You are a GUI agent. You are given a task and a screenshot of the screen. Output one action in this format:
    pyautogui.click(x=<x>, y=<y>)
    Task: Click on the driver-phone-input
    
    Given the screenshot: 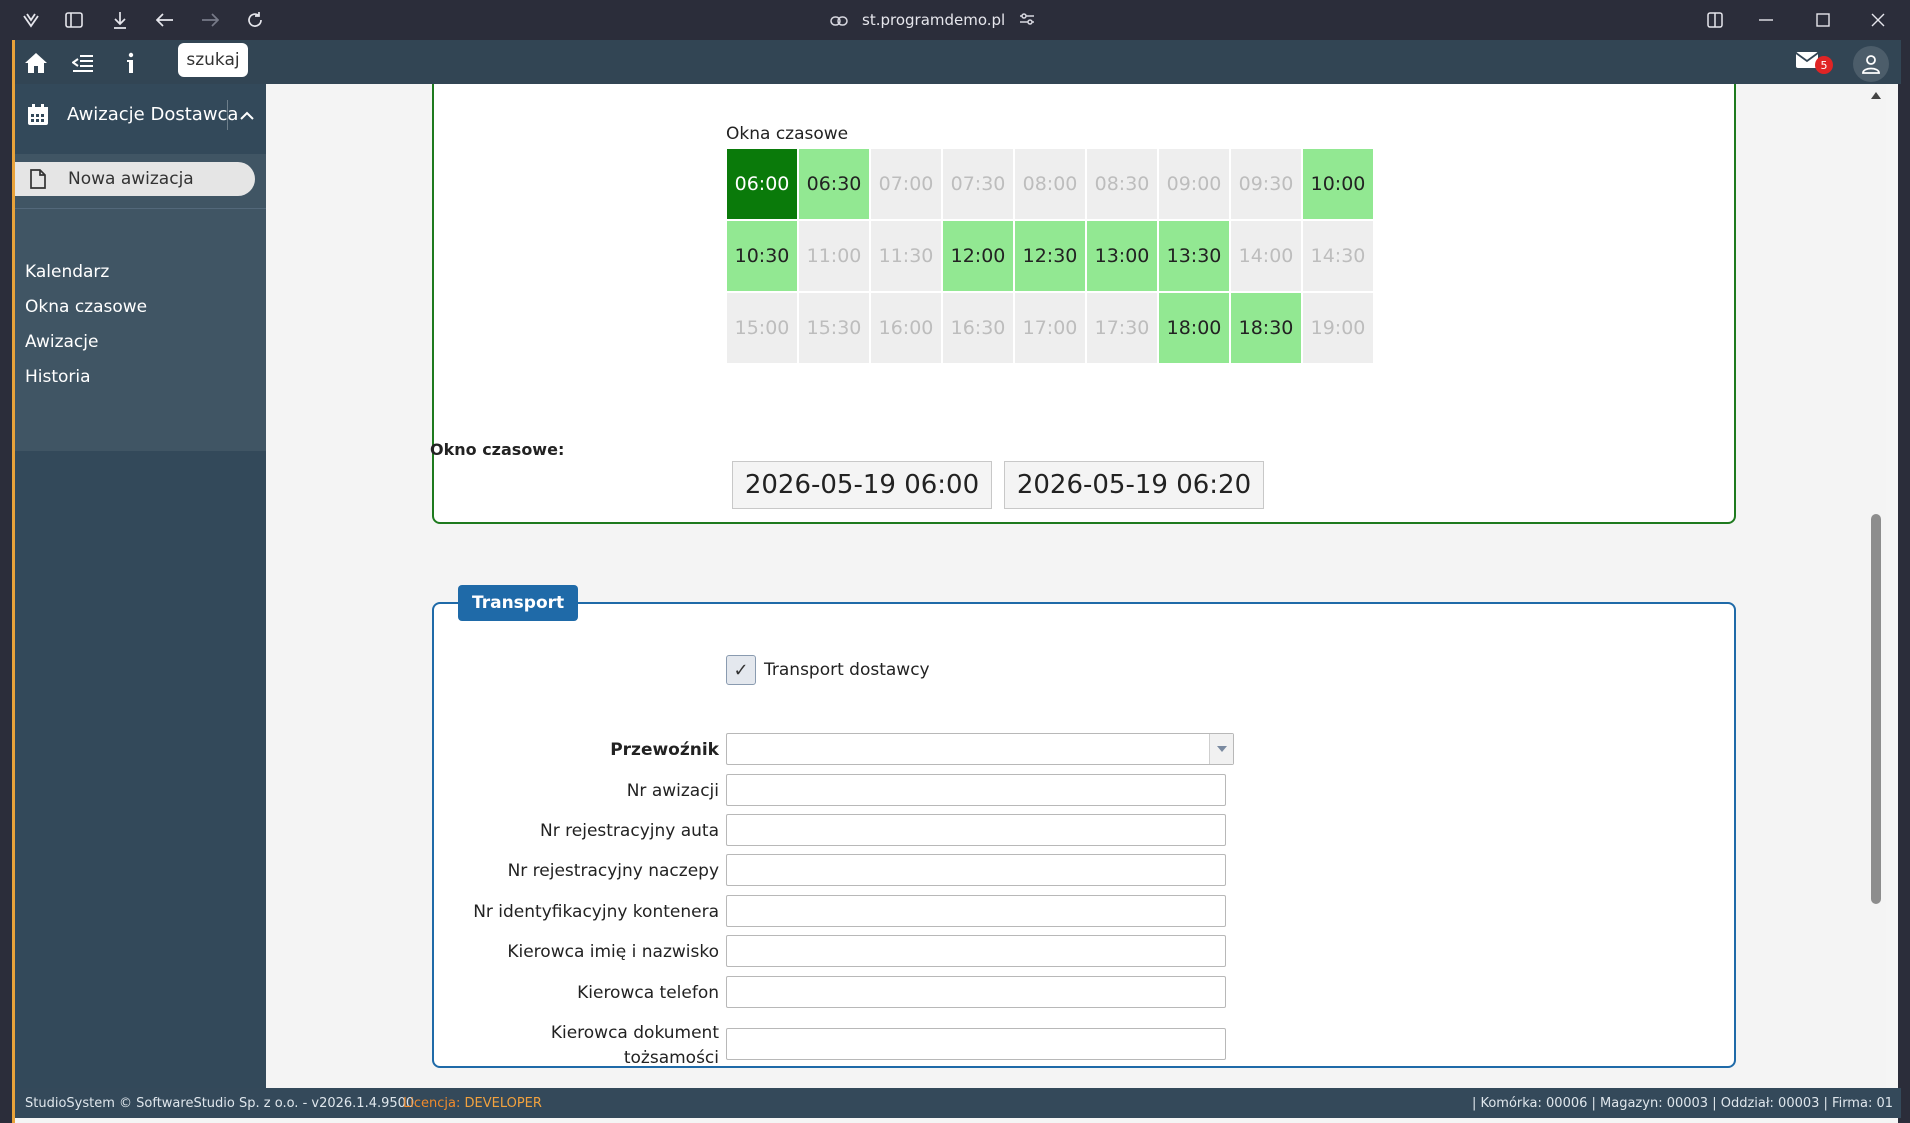 What is the action you would take?
    pyautogui.click(x=976, y=992)
    